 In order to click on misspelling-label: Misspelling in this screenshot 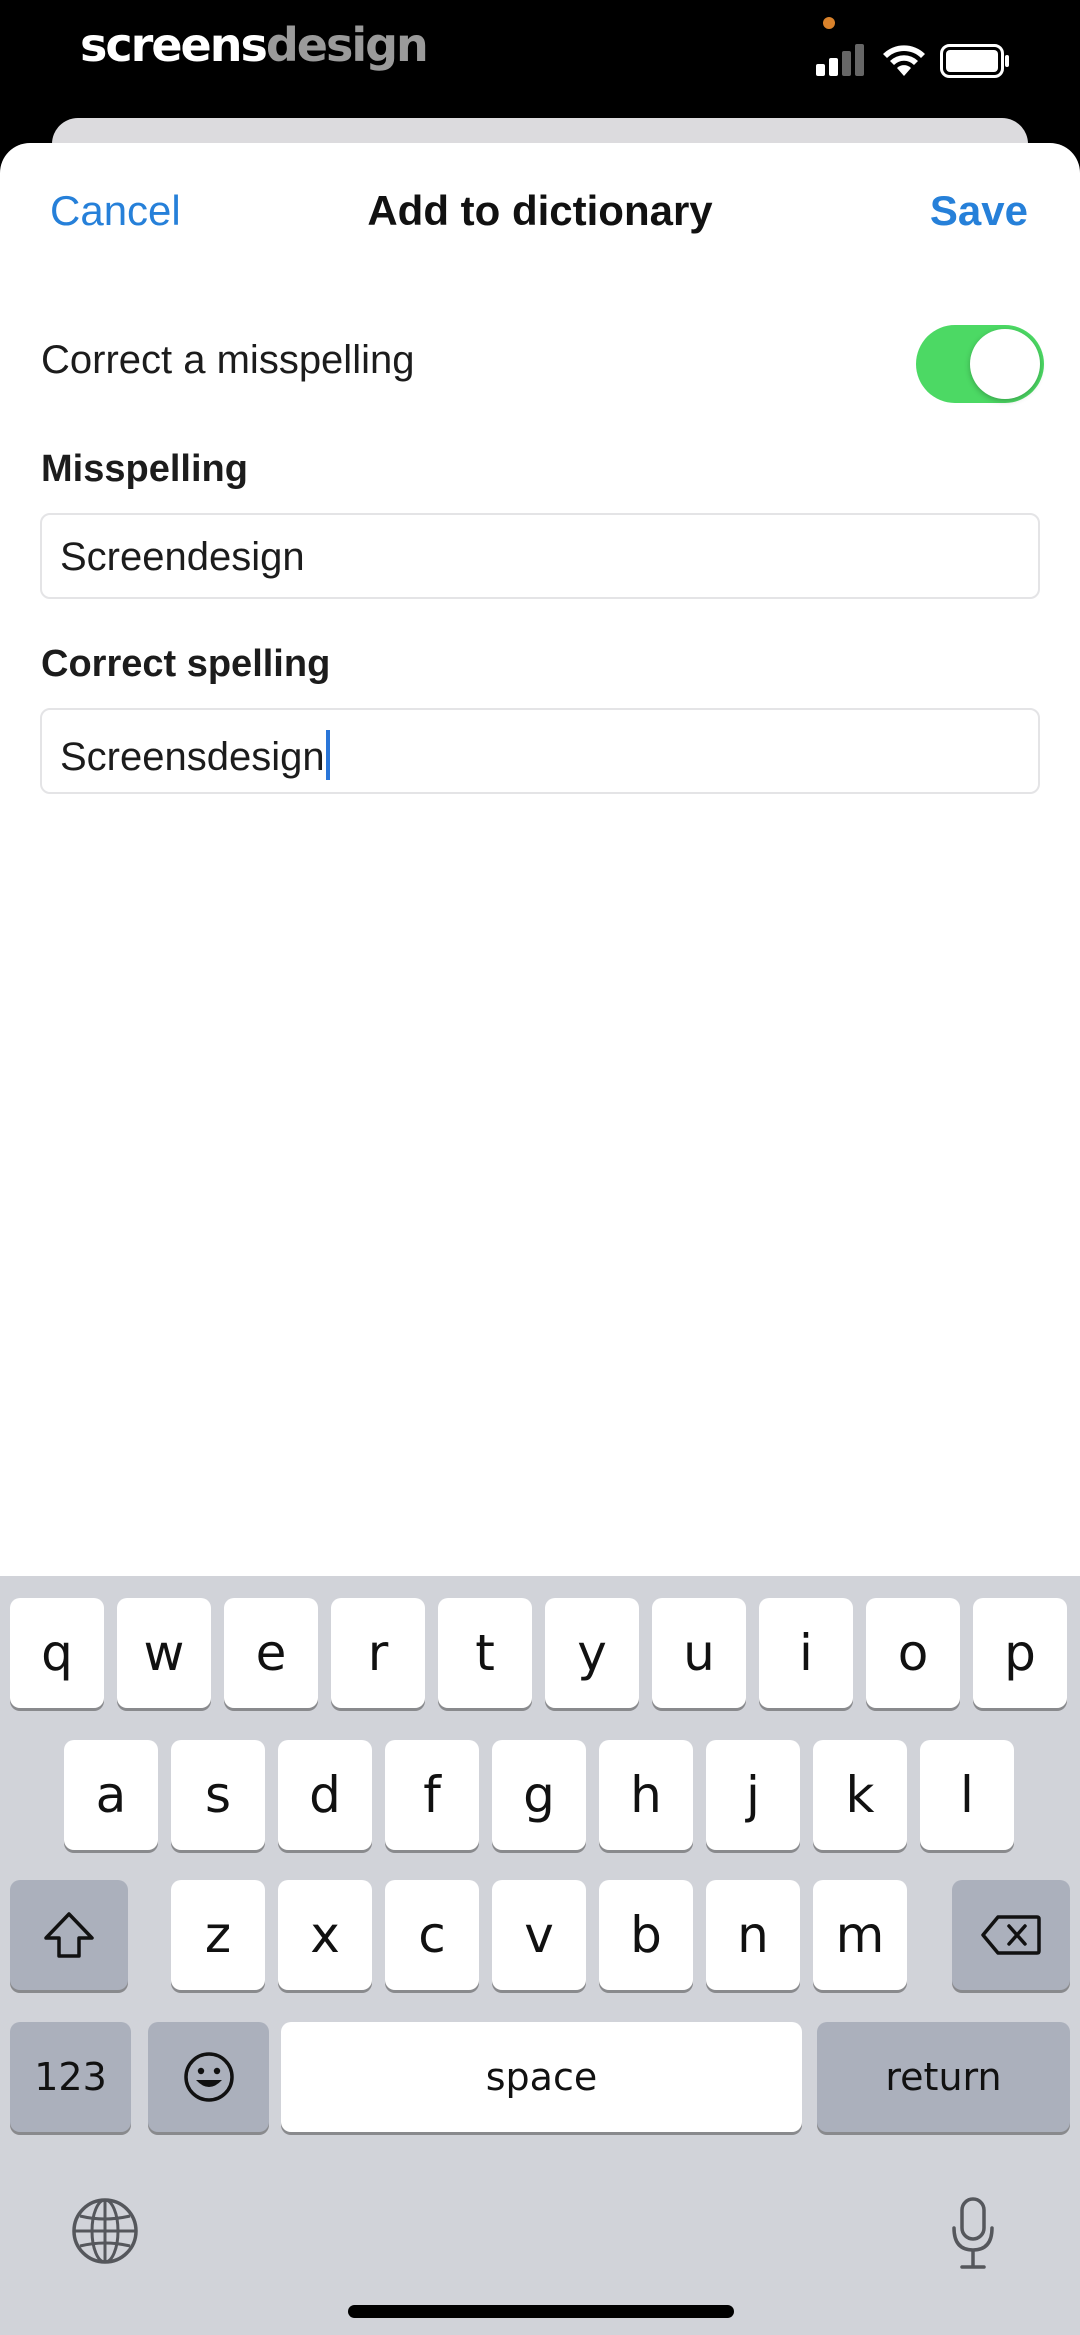, I will do `click(144, 469)`.